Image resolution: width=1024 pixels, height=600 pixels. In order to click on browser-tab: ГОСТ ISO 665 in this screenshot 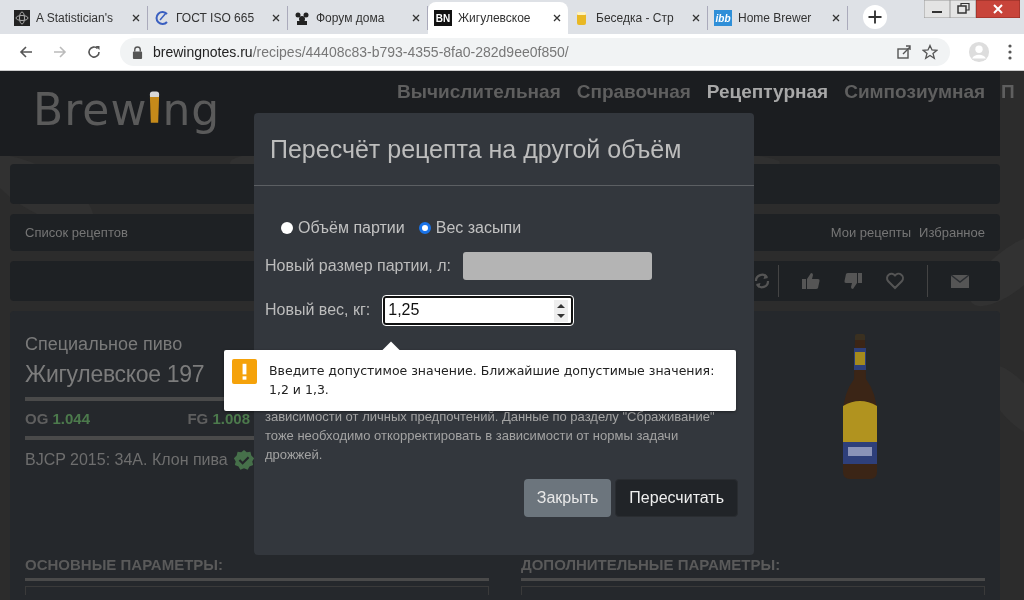, I will do `click(218, 18)`.